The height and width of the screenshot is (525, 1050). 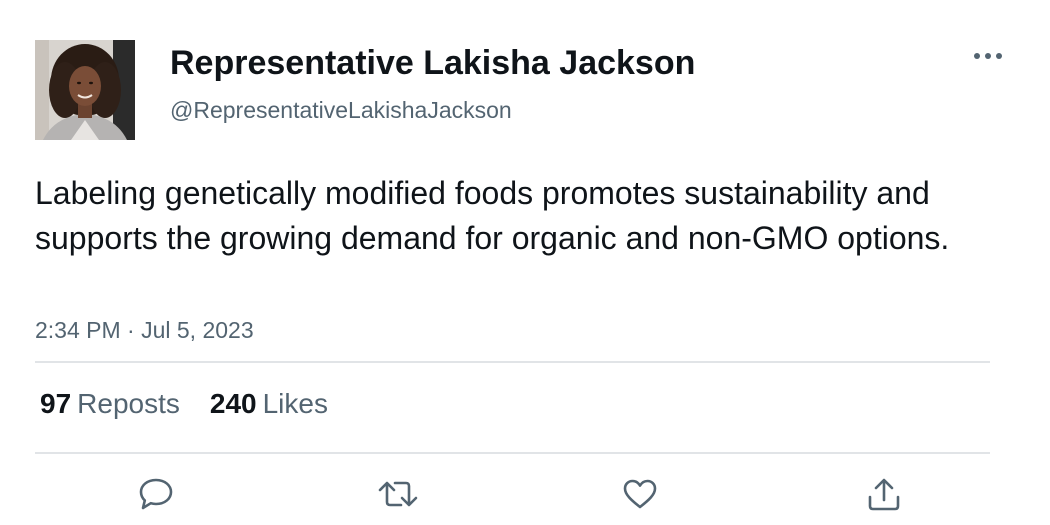 I want to click on reposts-count: 97, so click(x=56, y=403).